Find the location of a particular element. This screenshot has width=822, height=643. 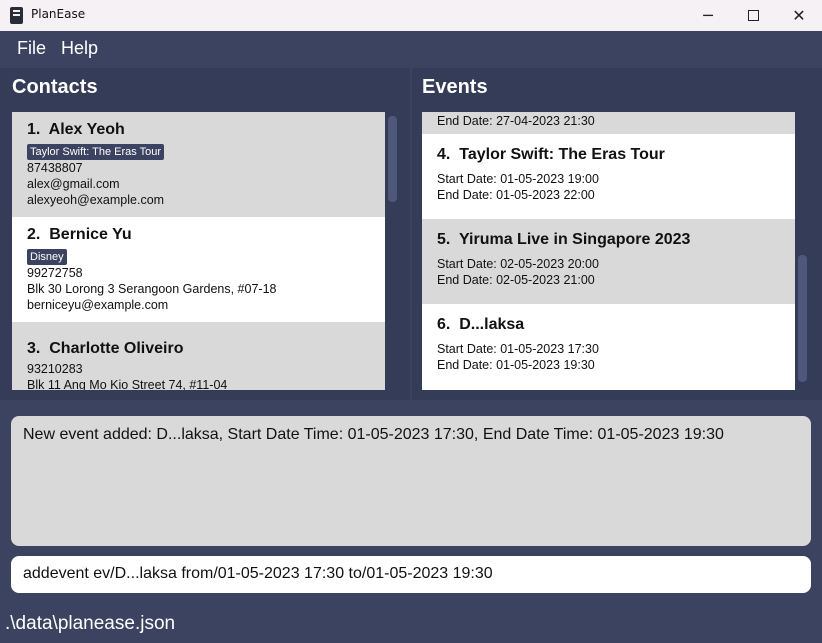

contact-phone: 93210283 is located at coordinates (55, 369).